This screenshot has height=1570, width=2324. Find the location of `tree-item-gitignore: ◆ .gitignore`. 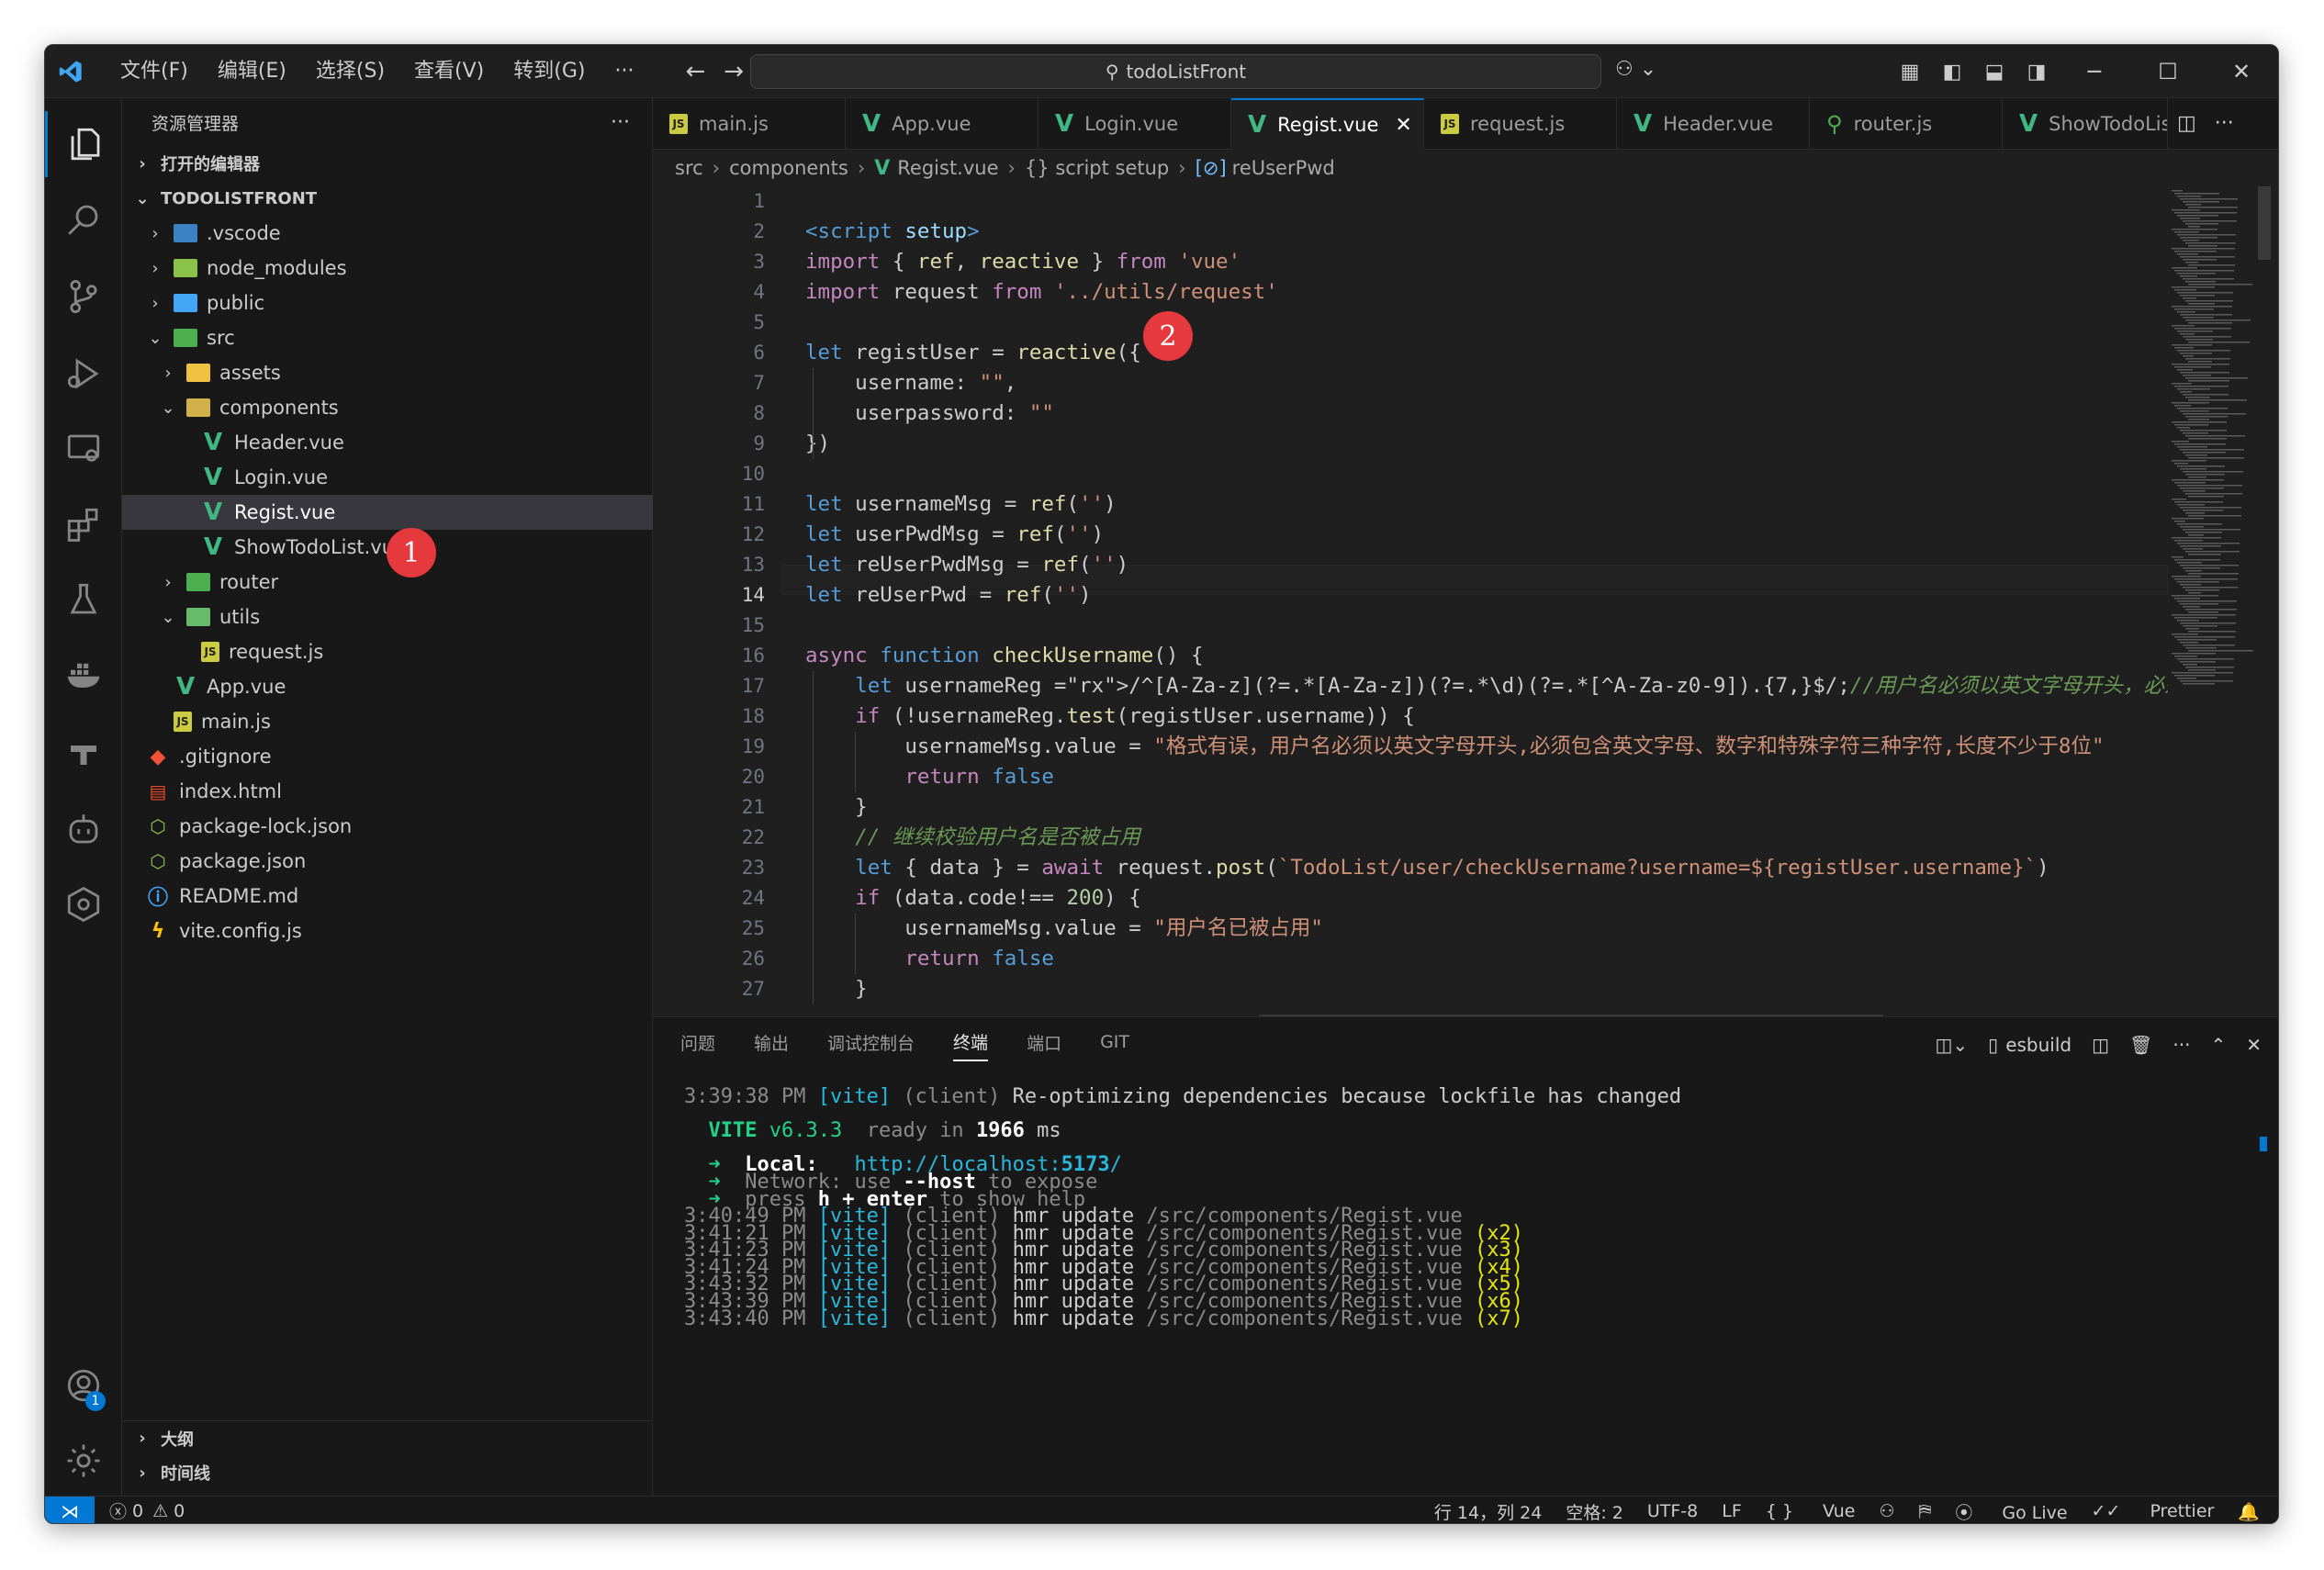

tree-item-gitignore: ◆ .gitignore is located at coordinates (388, 756).